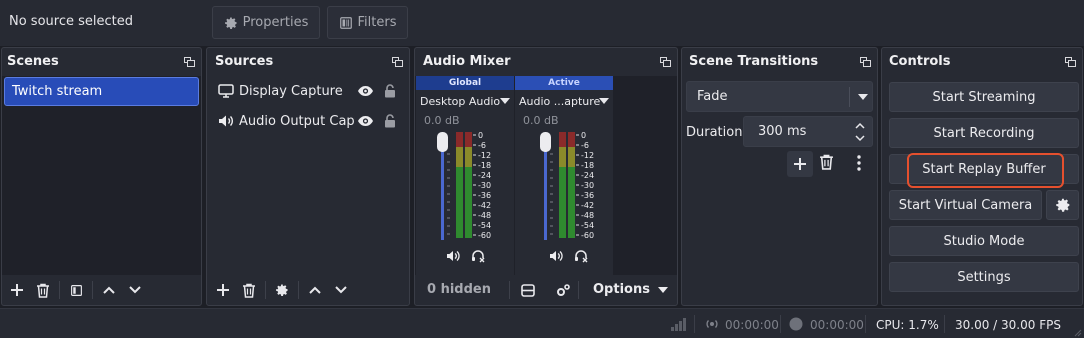 This screenshot has width=1084, height=338. What do you see at coordinates (754, 61) in the screenshot?
I see `scene-transitions-title: Scene Transitions` at bounding box center [754, 61].